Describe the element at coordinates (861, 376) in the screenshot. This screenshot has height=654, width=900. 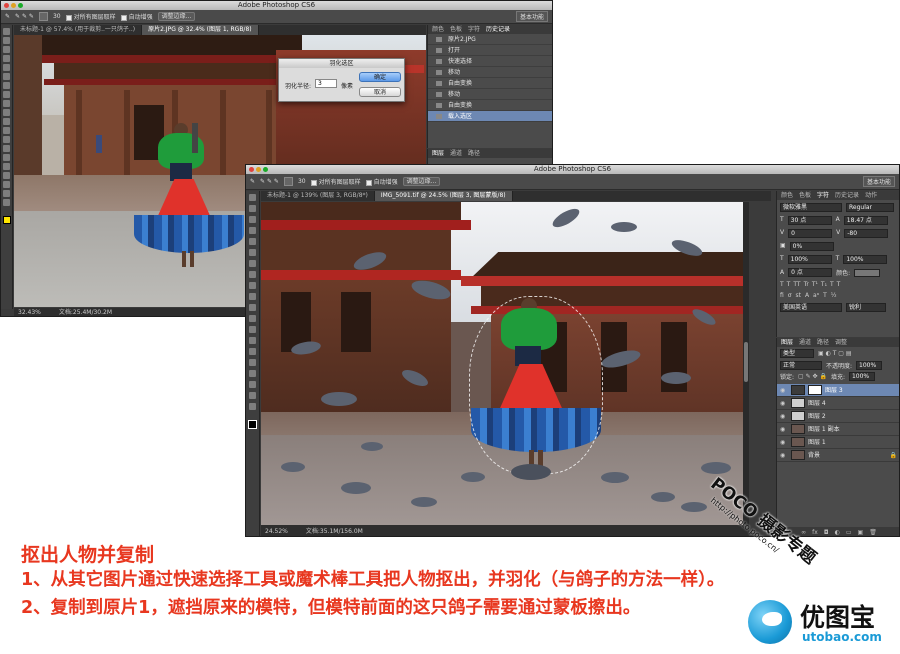
I see `fill-input: 100%` at that location.